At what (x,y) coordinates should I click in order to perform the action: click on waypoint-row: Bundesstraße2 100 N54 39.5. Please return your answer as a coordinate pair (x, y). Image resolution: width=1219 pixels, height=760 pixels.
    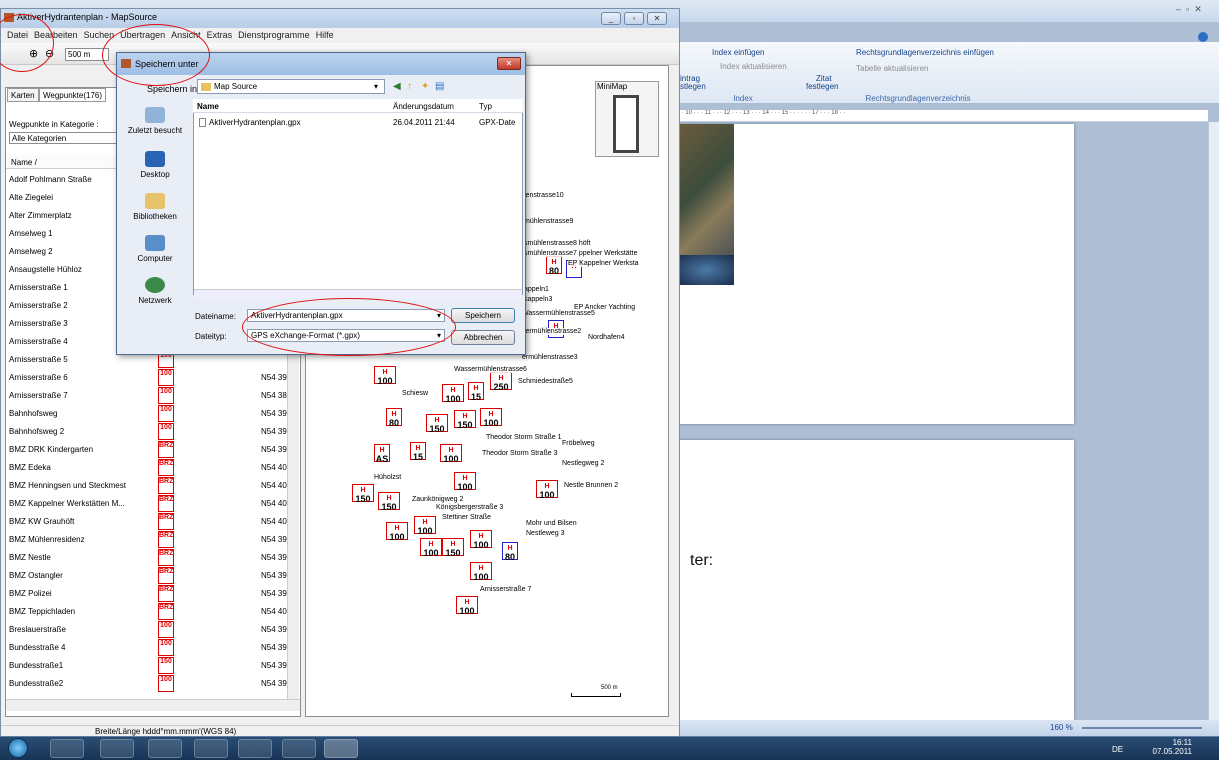
    Looking at the image, I should click on (151, 684).